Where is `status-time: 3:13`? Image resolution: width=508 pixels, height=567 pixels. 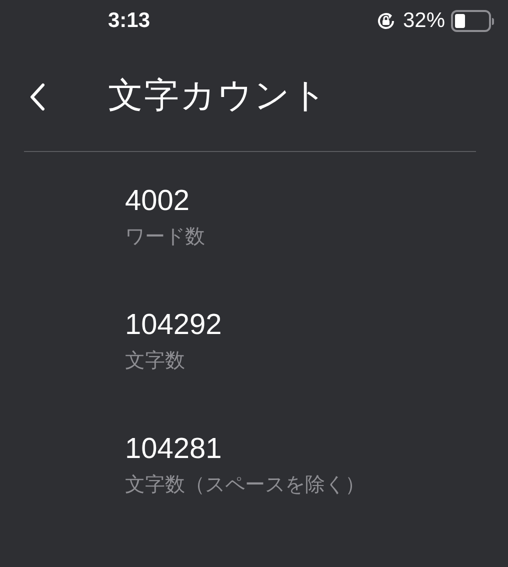
status-time: 3:13 is located at coordinates (129, 21).